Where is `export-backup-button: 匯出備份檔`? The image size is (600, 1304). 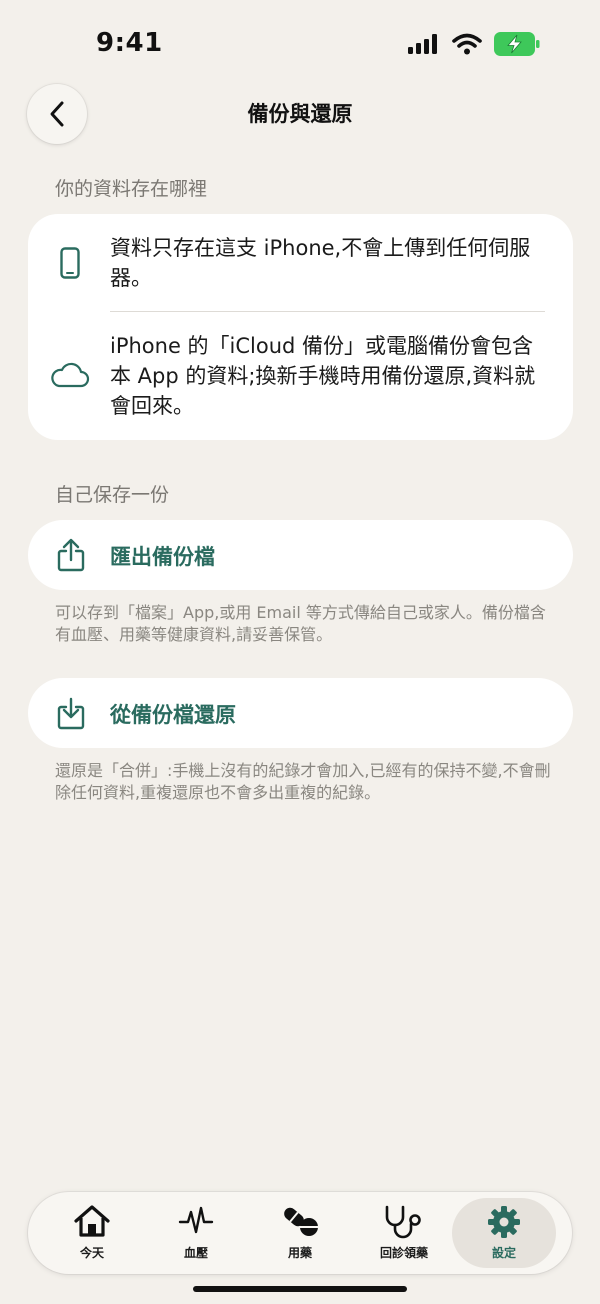 export-backup-button: 匯出備份檔 is located at coordinates (300, 555).